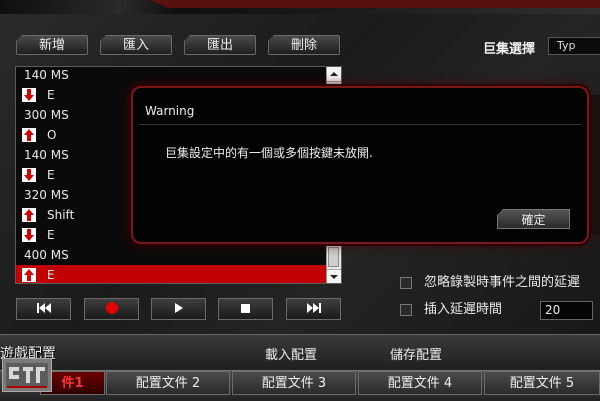 This screenshot has width=600, height=401. I want to click on top-header-stripe, so click(300, 7).